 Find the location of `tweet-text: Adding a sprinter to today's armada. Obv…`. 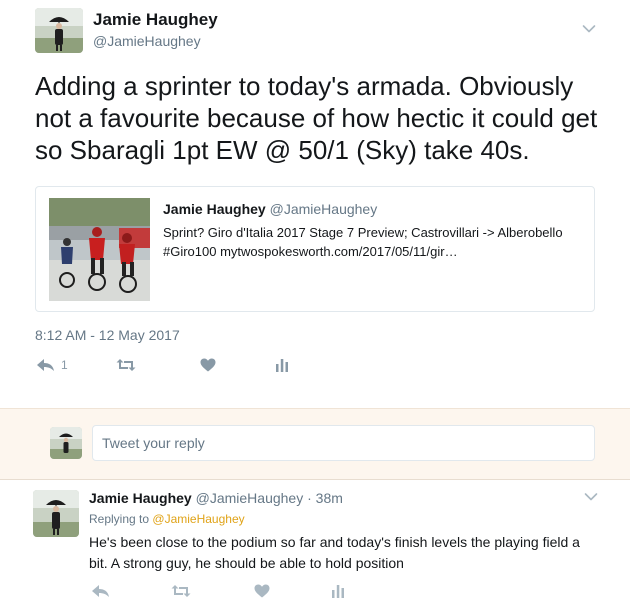

tweet-text: Adding a sprinter to today's armada. Obv… is located at coordinates (316, 118).